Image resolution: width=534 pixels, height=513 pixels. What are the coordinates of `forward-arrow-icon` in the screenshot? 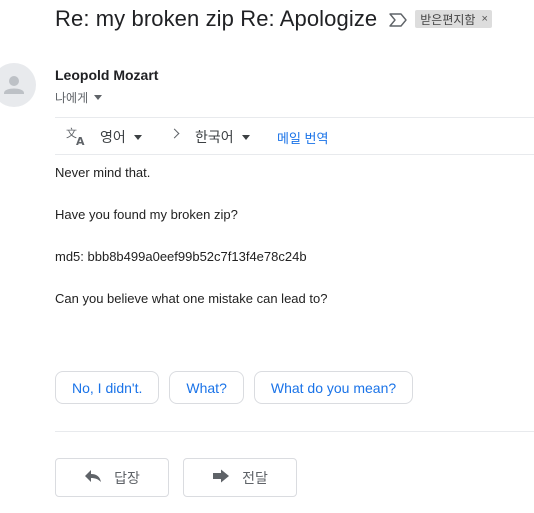 It's located at (221, 477).